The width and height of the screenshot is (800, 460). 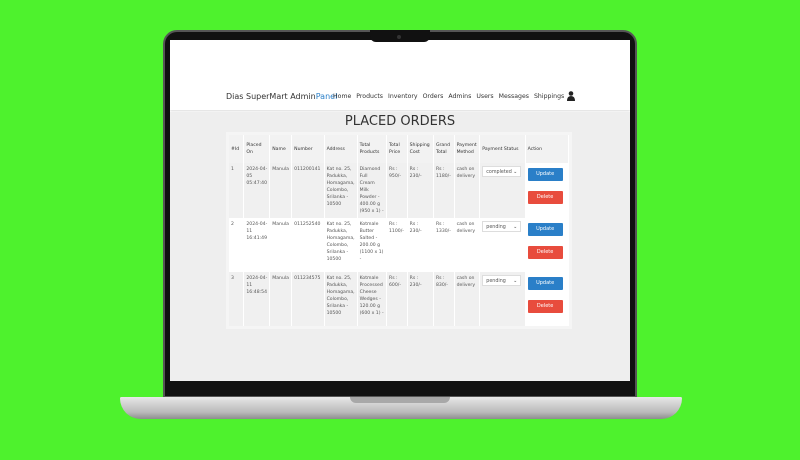 I want to click on nav-messages: Messages, so click(x=514, y=96).